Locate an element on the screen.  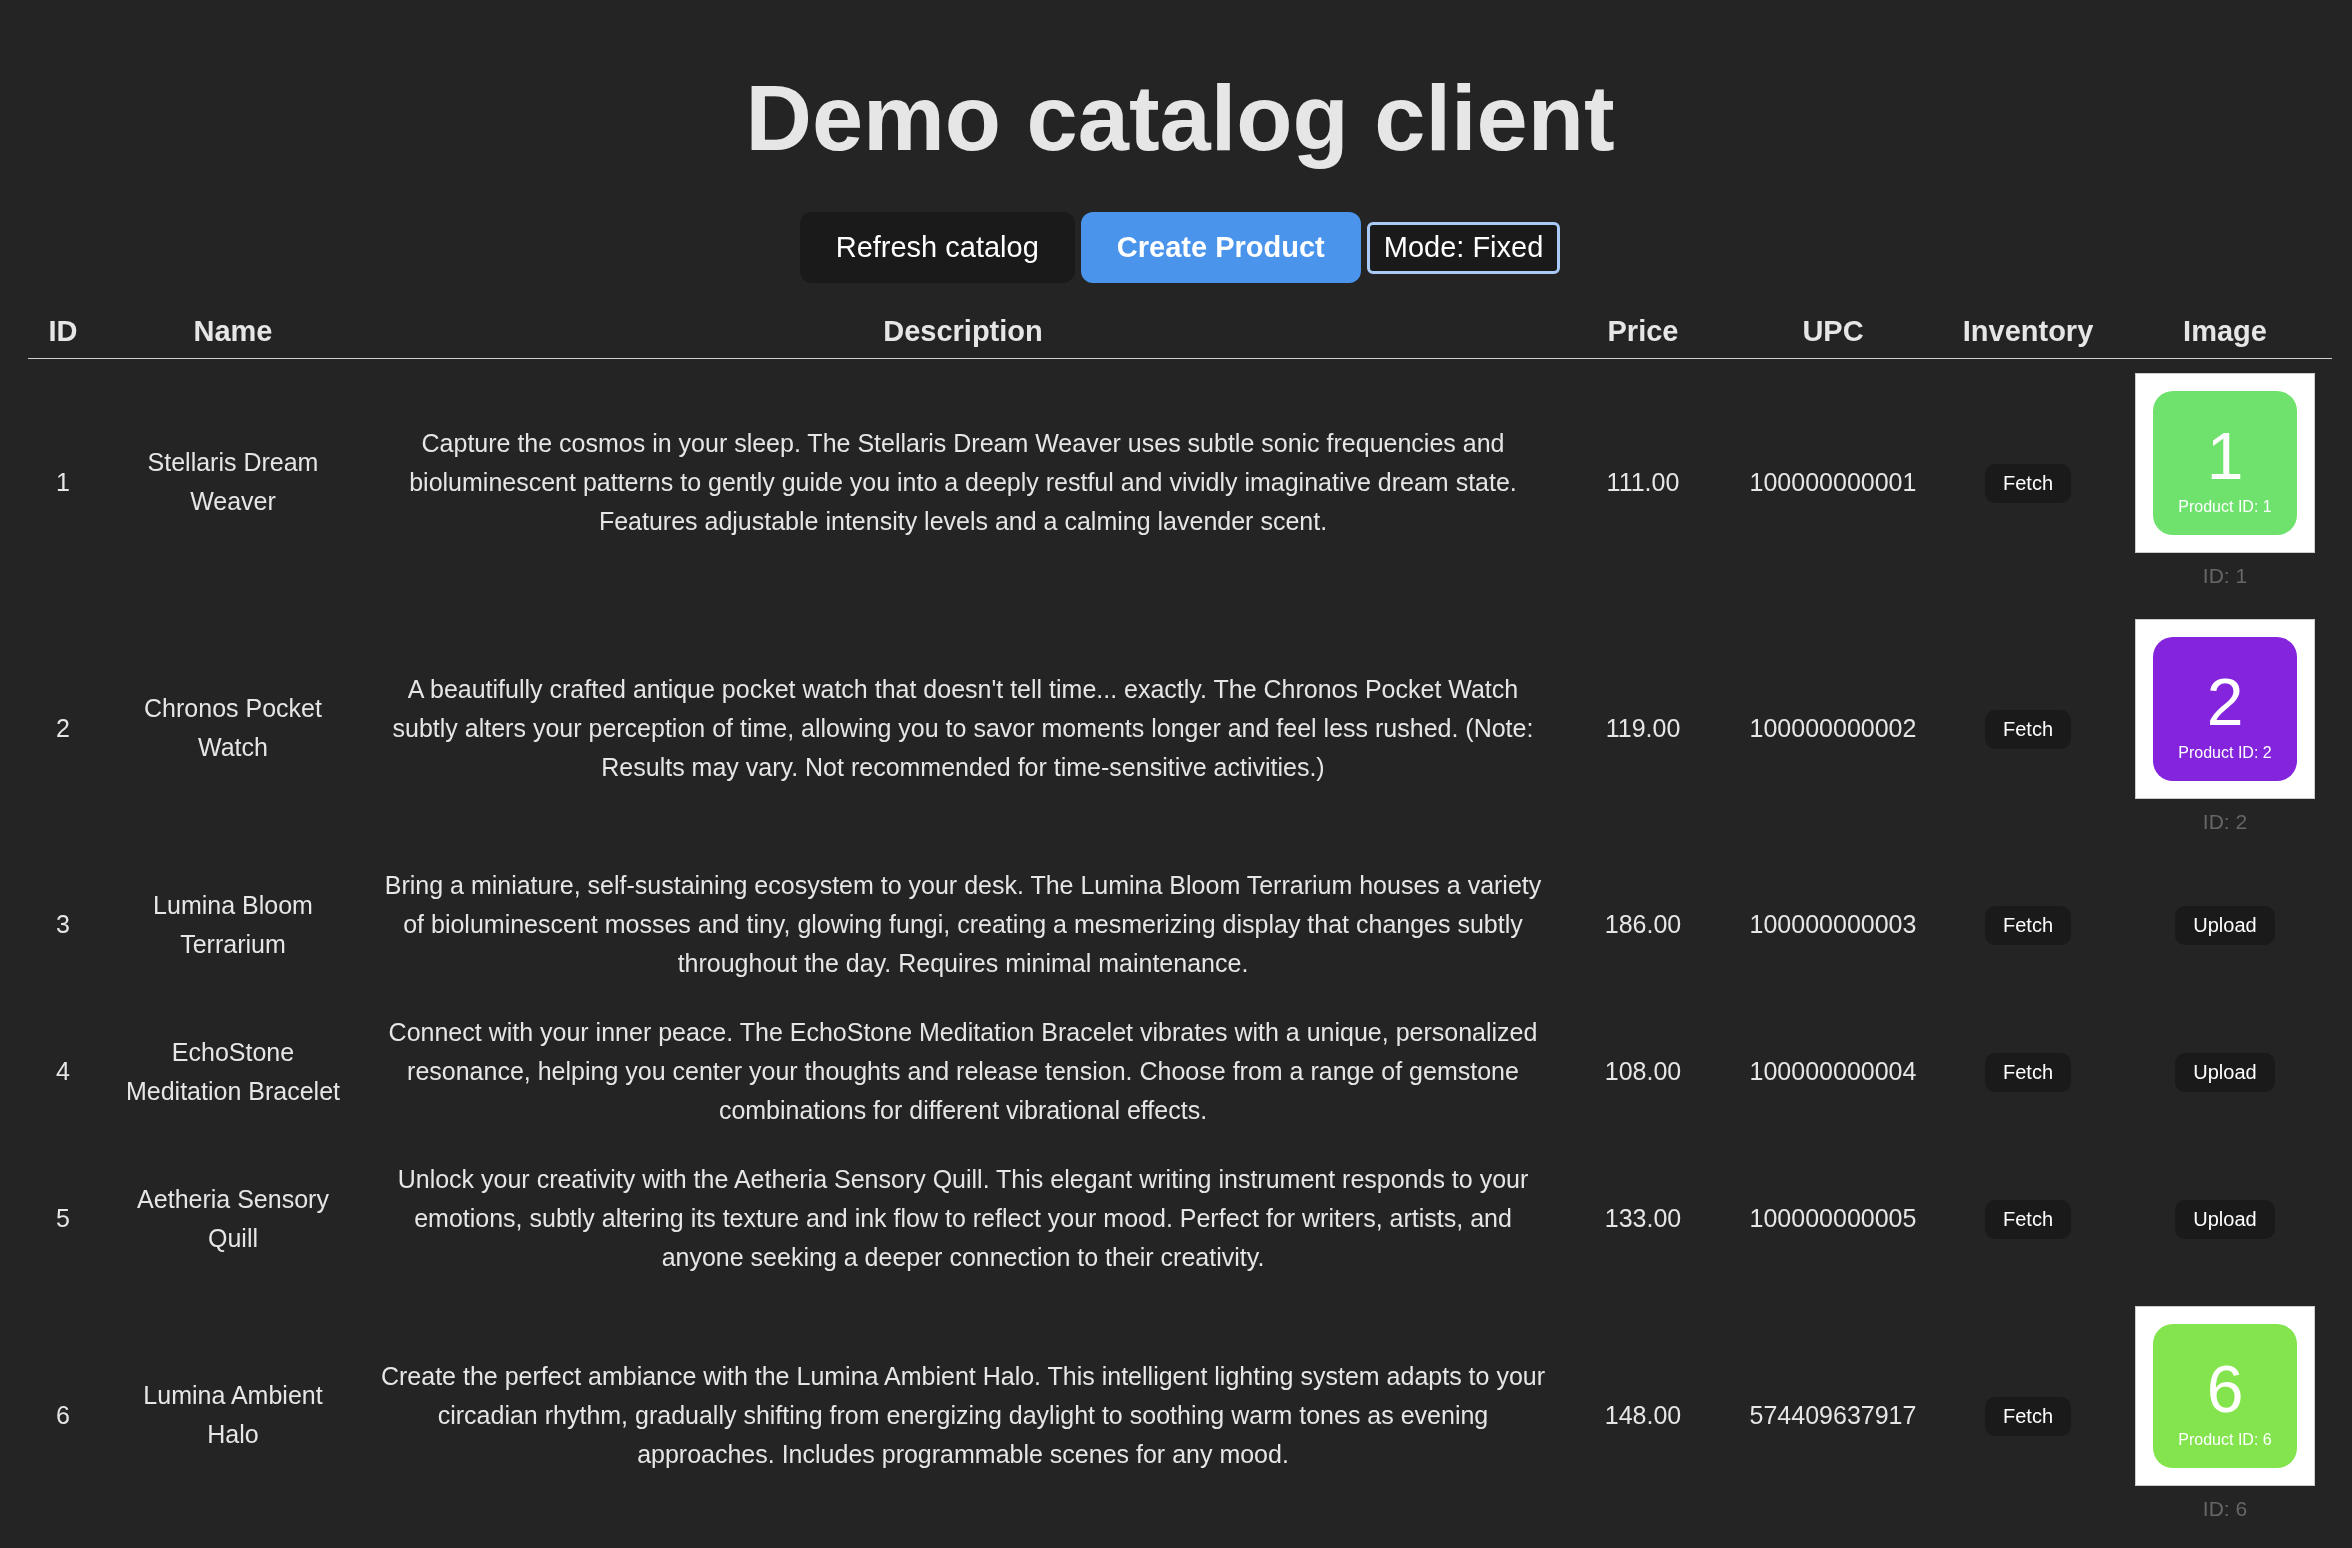
price-cell: 186.00 is located at coordinates (1643, 924).